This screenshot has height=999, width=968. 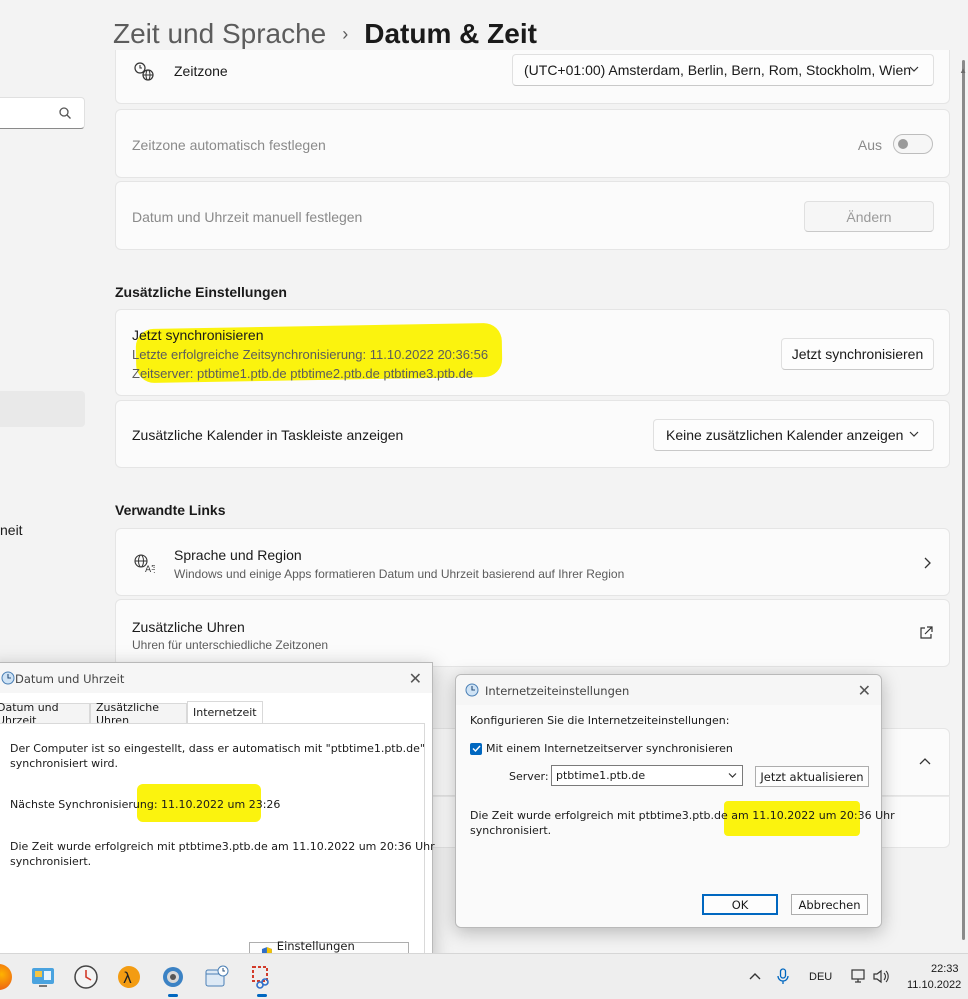 What do you see at coordinates (529, 776) in the screenshot?
I see `server-label: Server:` at bounding box center [529, 776].